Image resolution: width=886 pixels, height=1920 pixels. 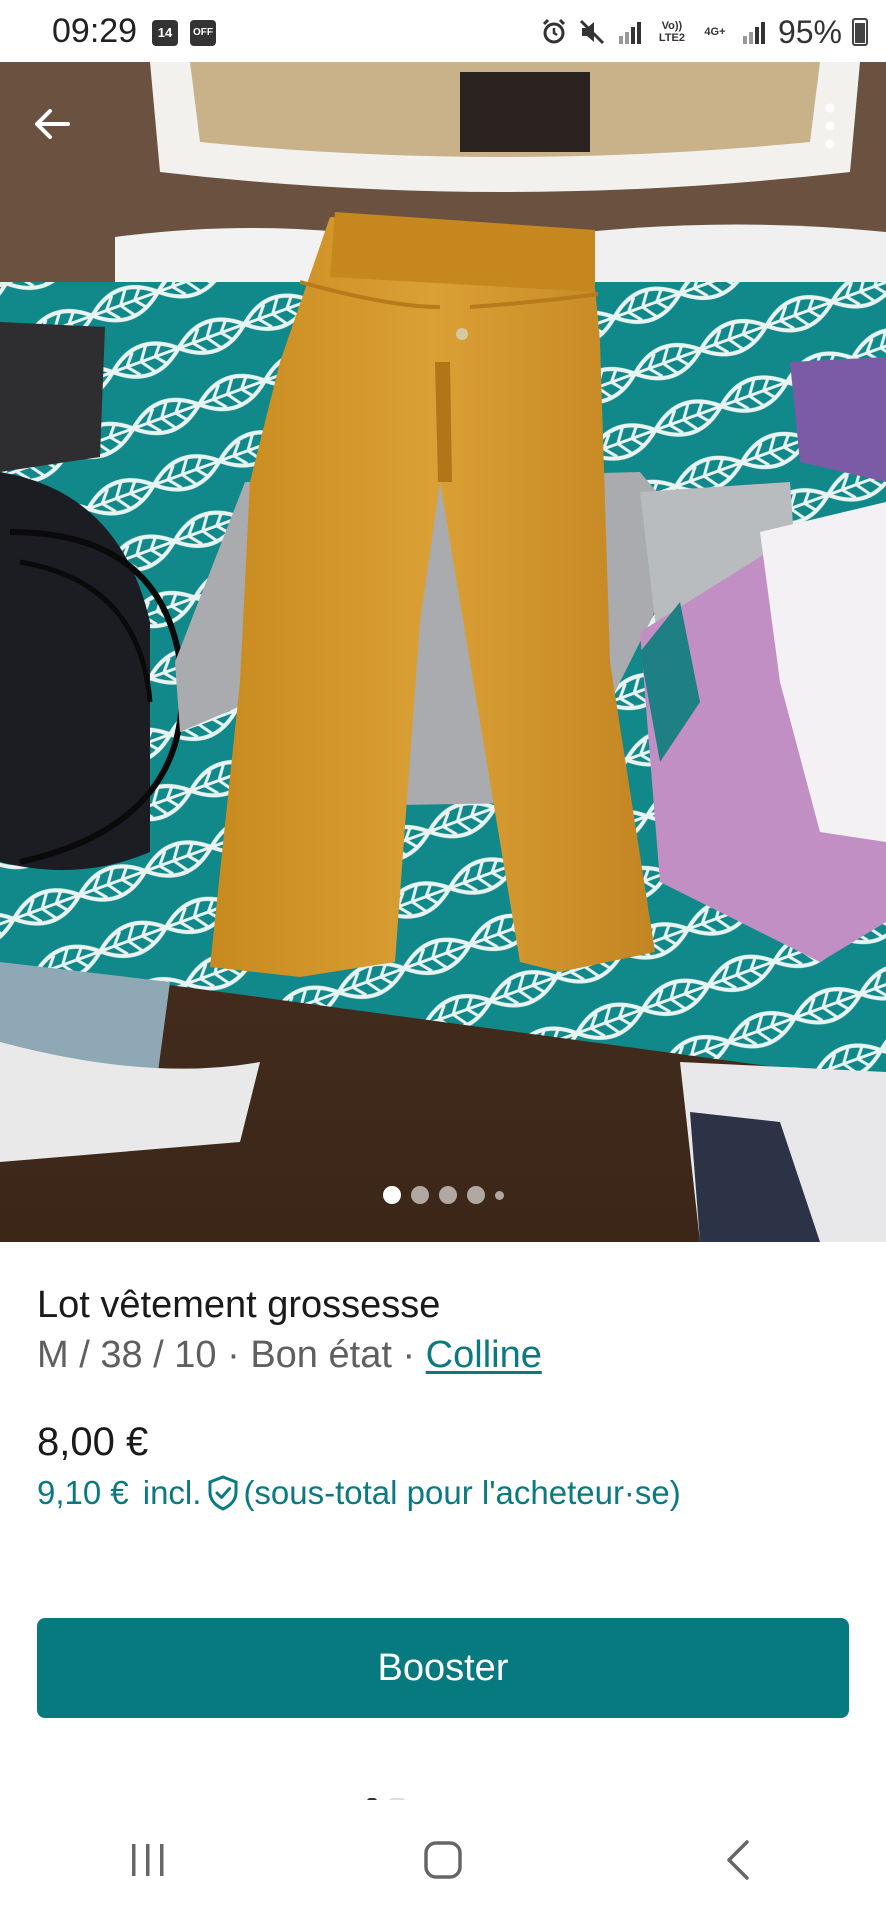 I want to click on app-notification-icon: OFF, so click(x=203, y=33).